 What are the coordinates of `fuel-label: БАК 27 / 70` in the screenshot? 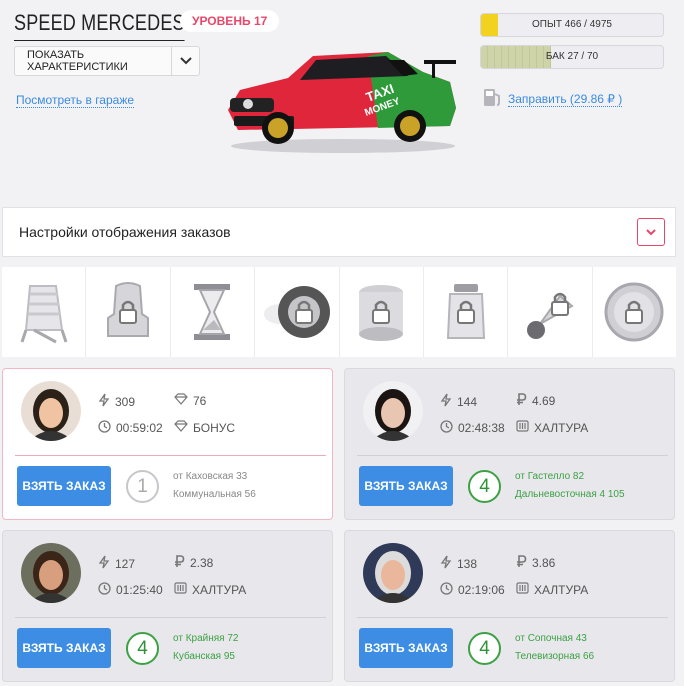 It's located at (572, 56).